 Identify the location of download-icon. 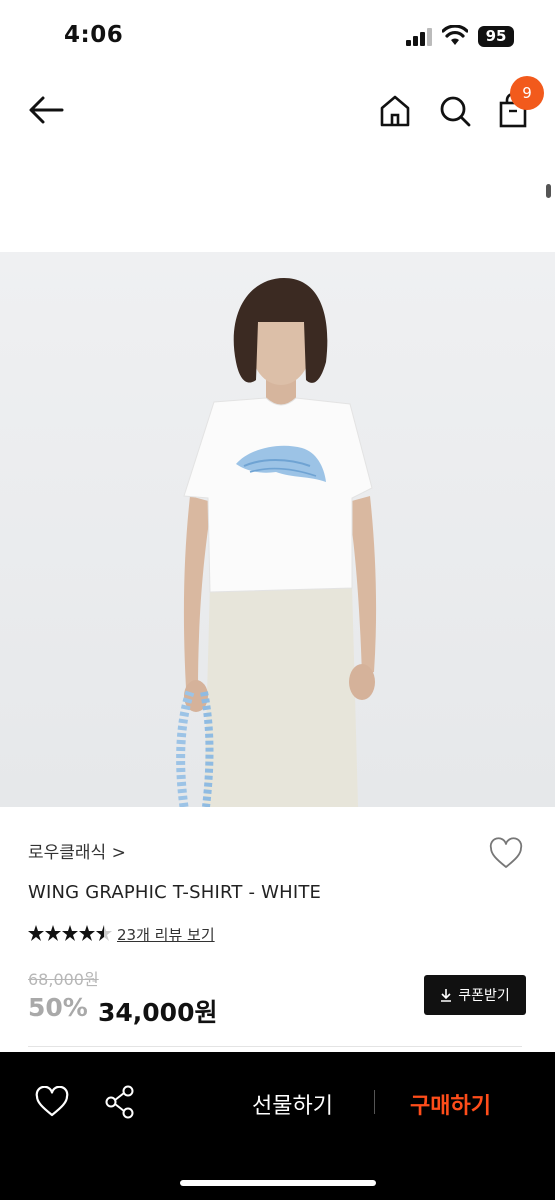
(446, 995).